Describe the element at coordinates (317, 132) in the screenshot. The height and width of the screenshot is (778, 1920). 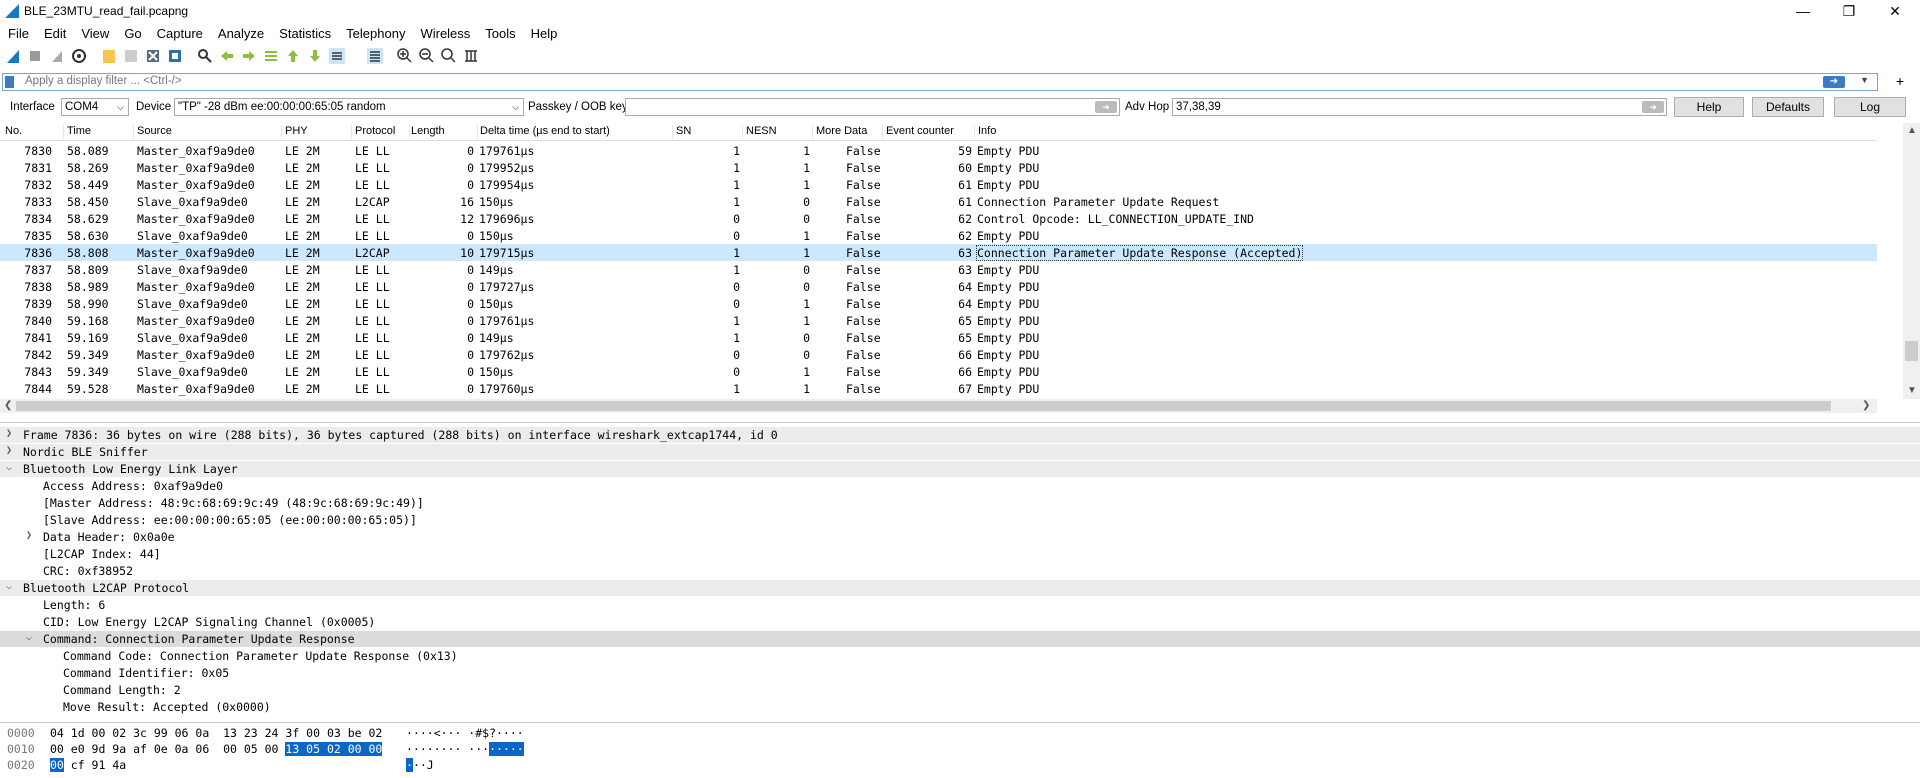
I see `col-header-phy: PHY` at that location.